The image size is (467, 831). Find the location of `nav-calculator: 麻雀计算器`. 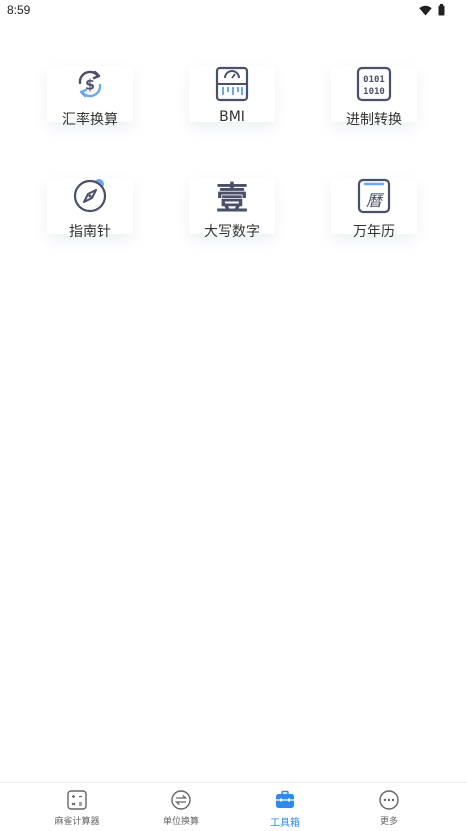

nav-calculator: 麻雀计算器 is located at coordinates (77, 808).